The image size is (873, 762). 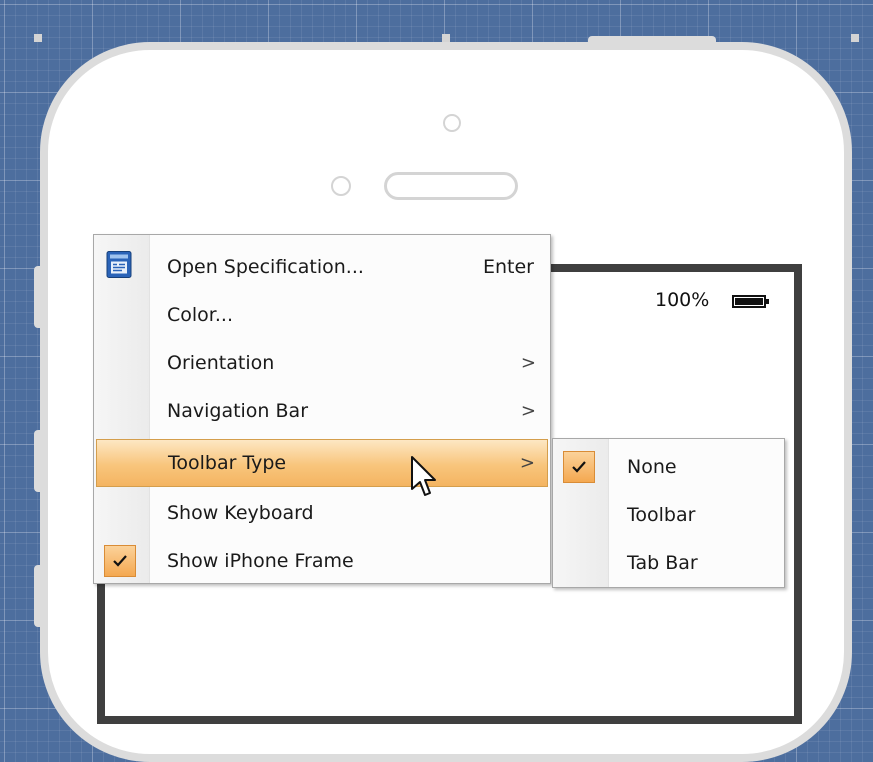 What do you see at coordinates (322, 463) in the screenshot?
I see `menu-item-toolbar-type: Toolbar Type >` at bounding box center [322, 463].